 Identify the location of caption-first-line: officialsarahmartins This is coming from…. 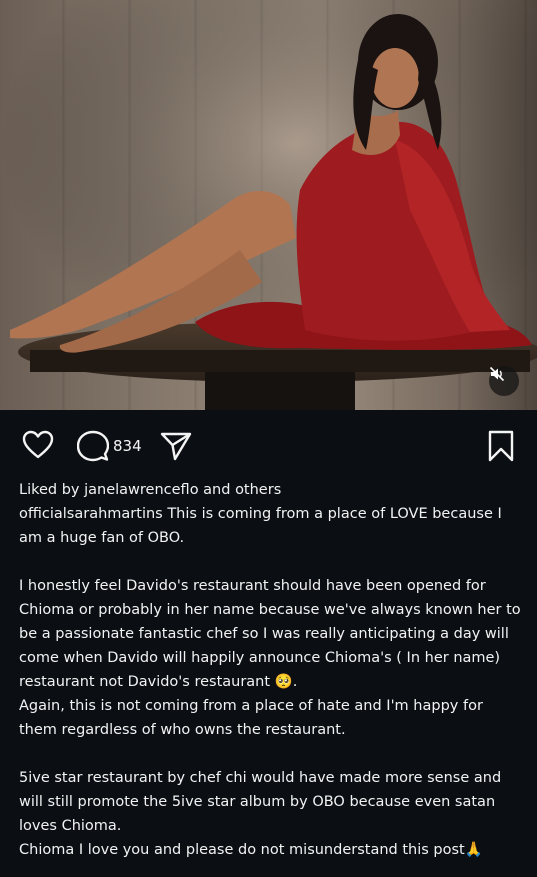
(271, 526).